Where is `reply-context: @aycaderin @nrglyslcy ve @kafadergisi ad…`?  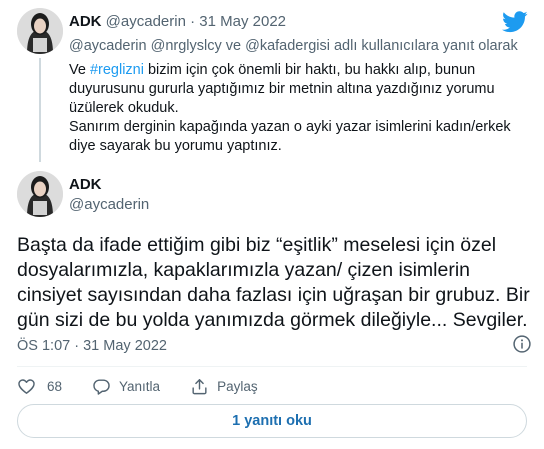 reply-context: @aycaderin @nrglyslcy ve @kafadergisi ad… is located at coordinates (293, 46).